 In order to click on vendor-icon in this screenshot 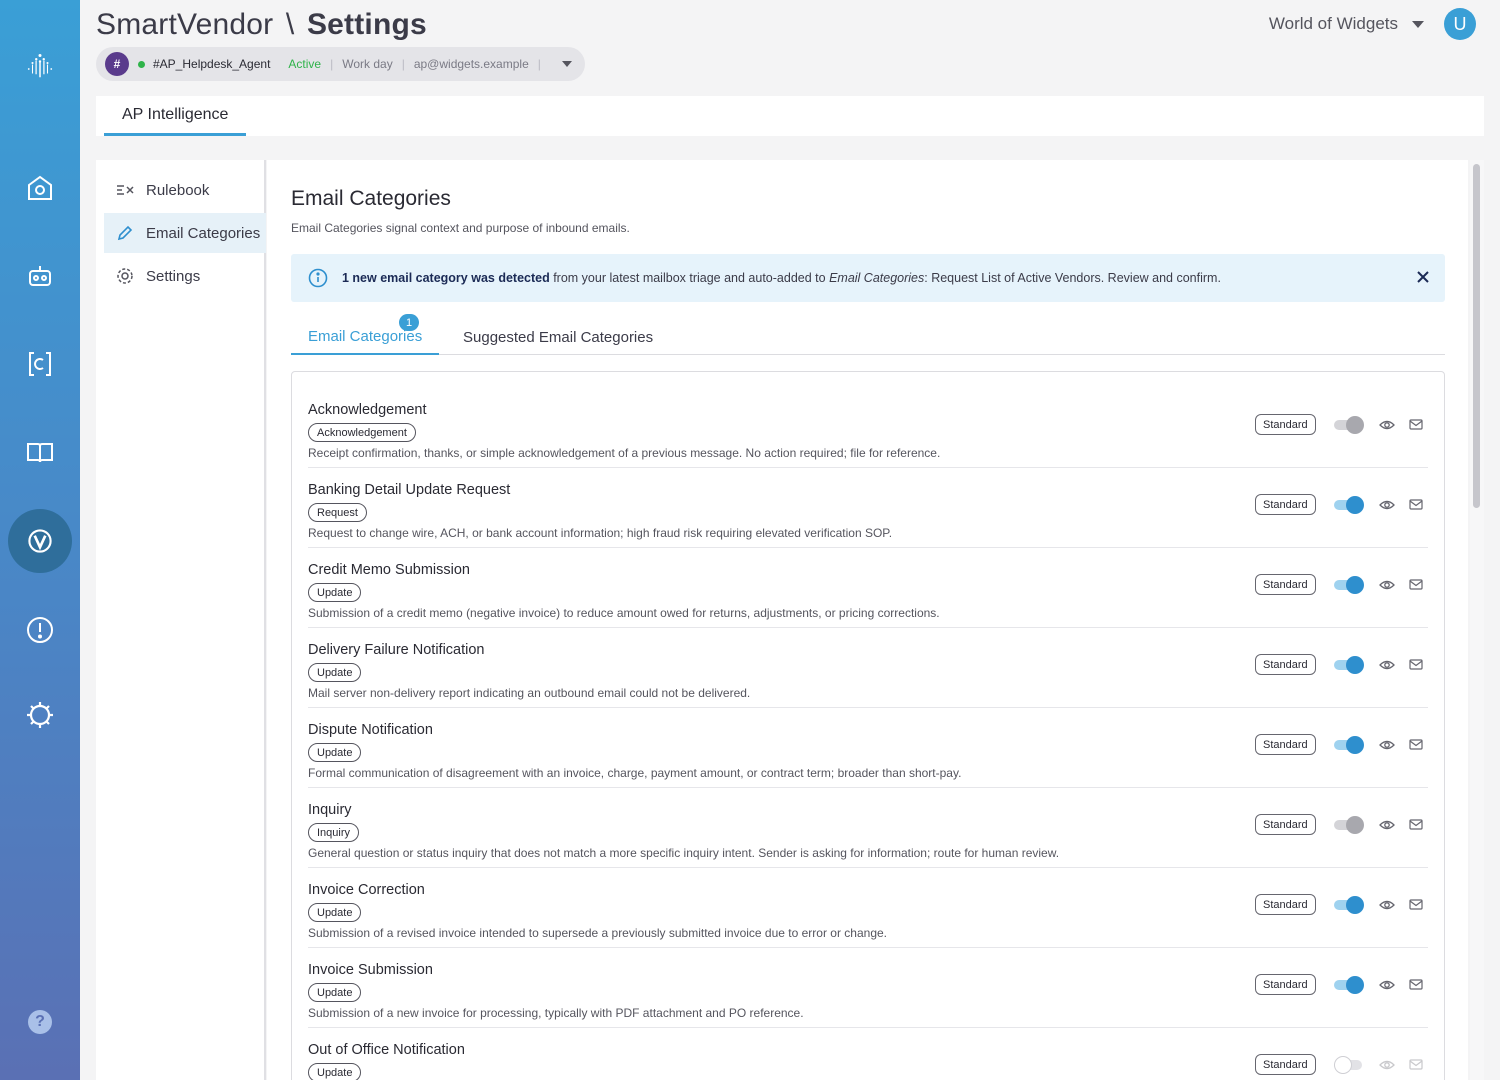, I will do `click(40, 541)`.